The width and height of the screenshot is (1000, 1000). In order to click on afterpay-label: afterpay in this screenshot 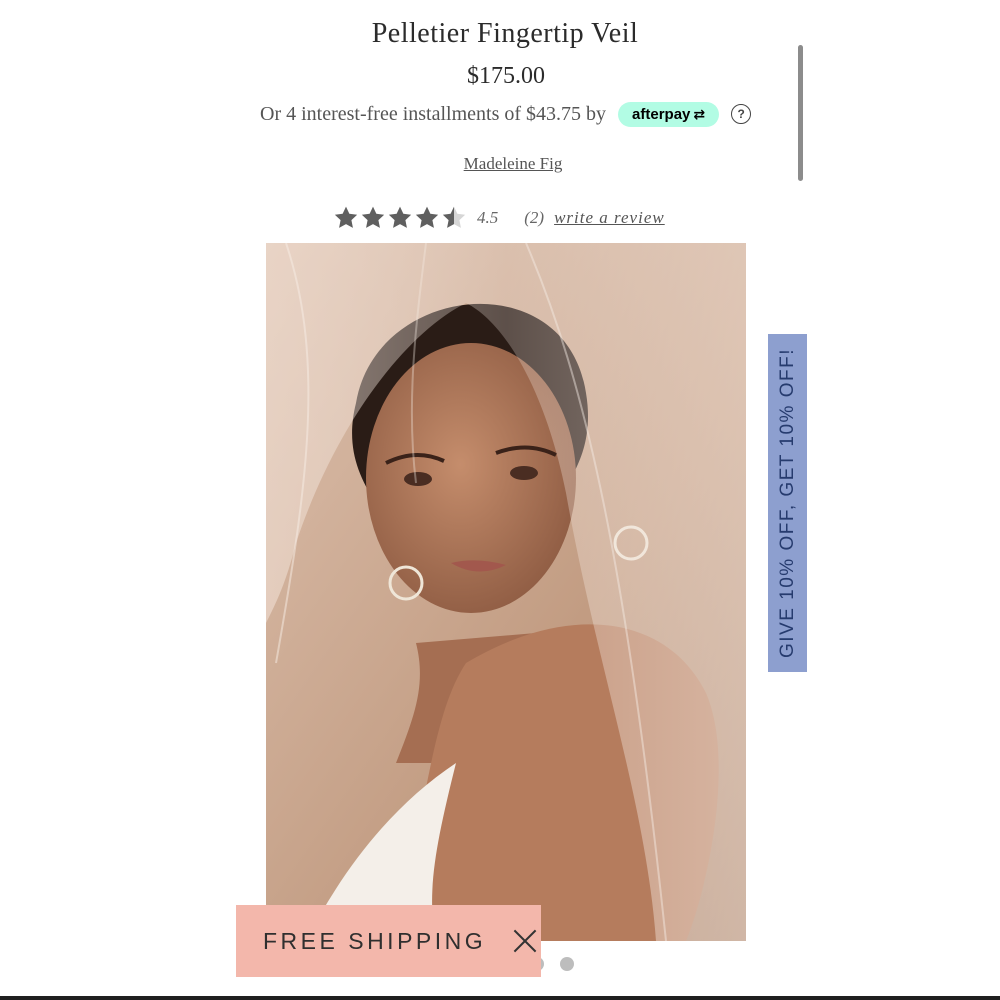, I will do `click(661, 114)`.